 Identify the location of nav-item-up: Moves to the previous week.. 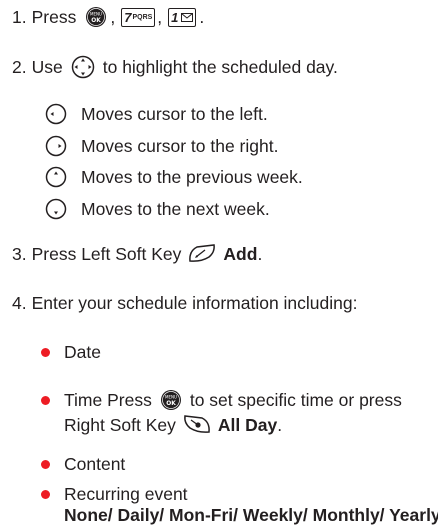
(174, 177).